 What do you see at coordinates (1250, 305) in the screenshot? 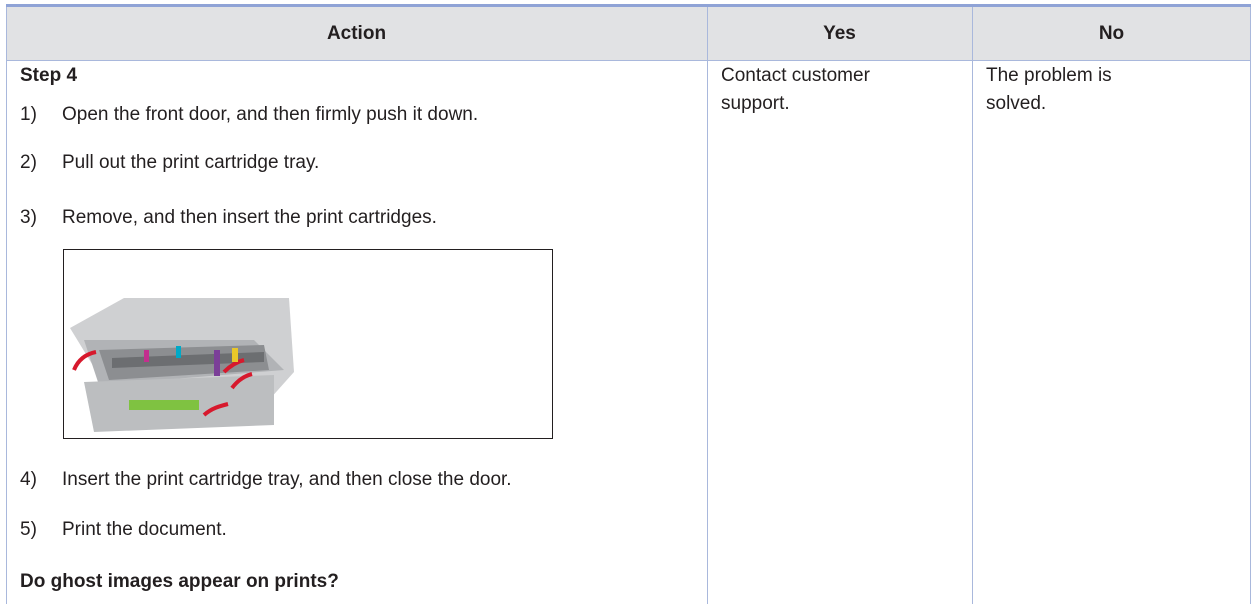
I see `table-border-right` at bounding box center [1250, 305].